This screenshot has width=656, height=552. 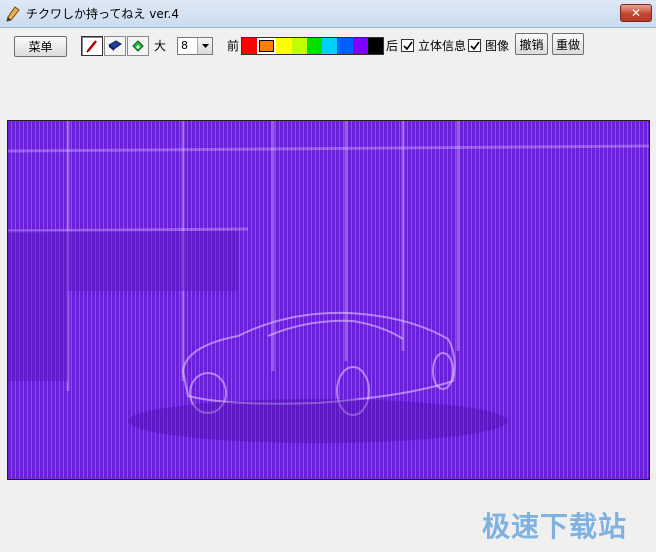 I want to click on stereo-checkbox, so click(x=407, y=45).